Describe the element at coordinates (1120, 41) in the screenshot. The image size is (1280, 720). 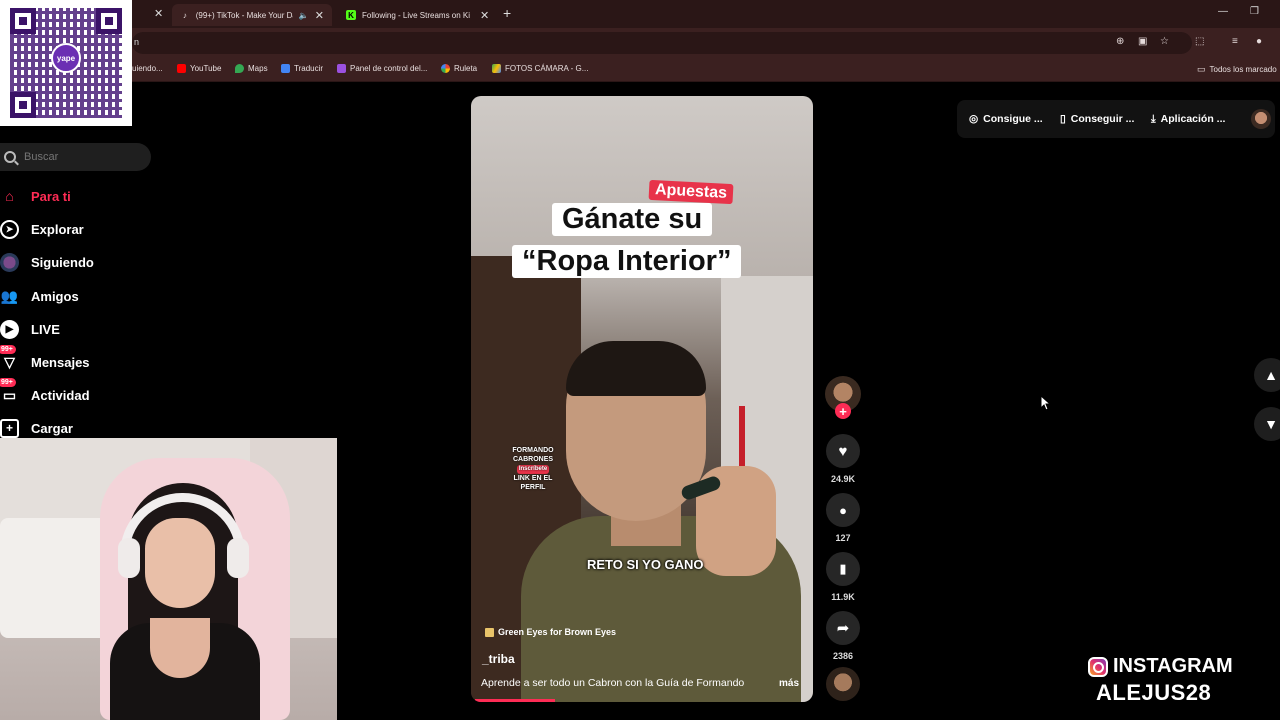
I see `zoom-icon: ⊕` at that location.